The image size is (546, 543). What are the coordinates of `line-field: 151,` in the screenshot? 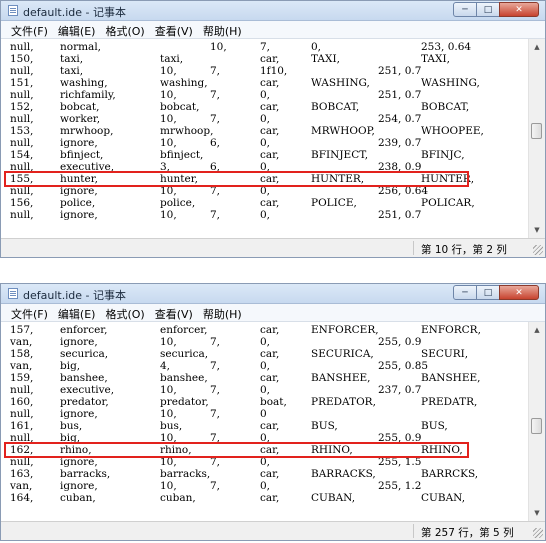 It's located at (22, 83).